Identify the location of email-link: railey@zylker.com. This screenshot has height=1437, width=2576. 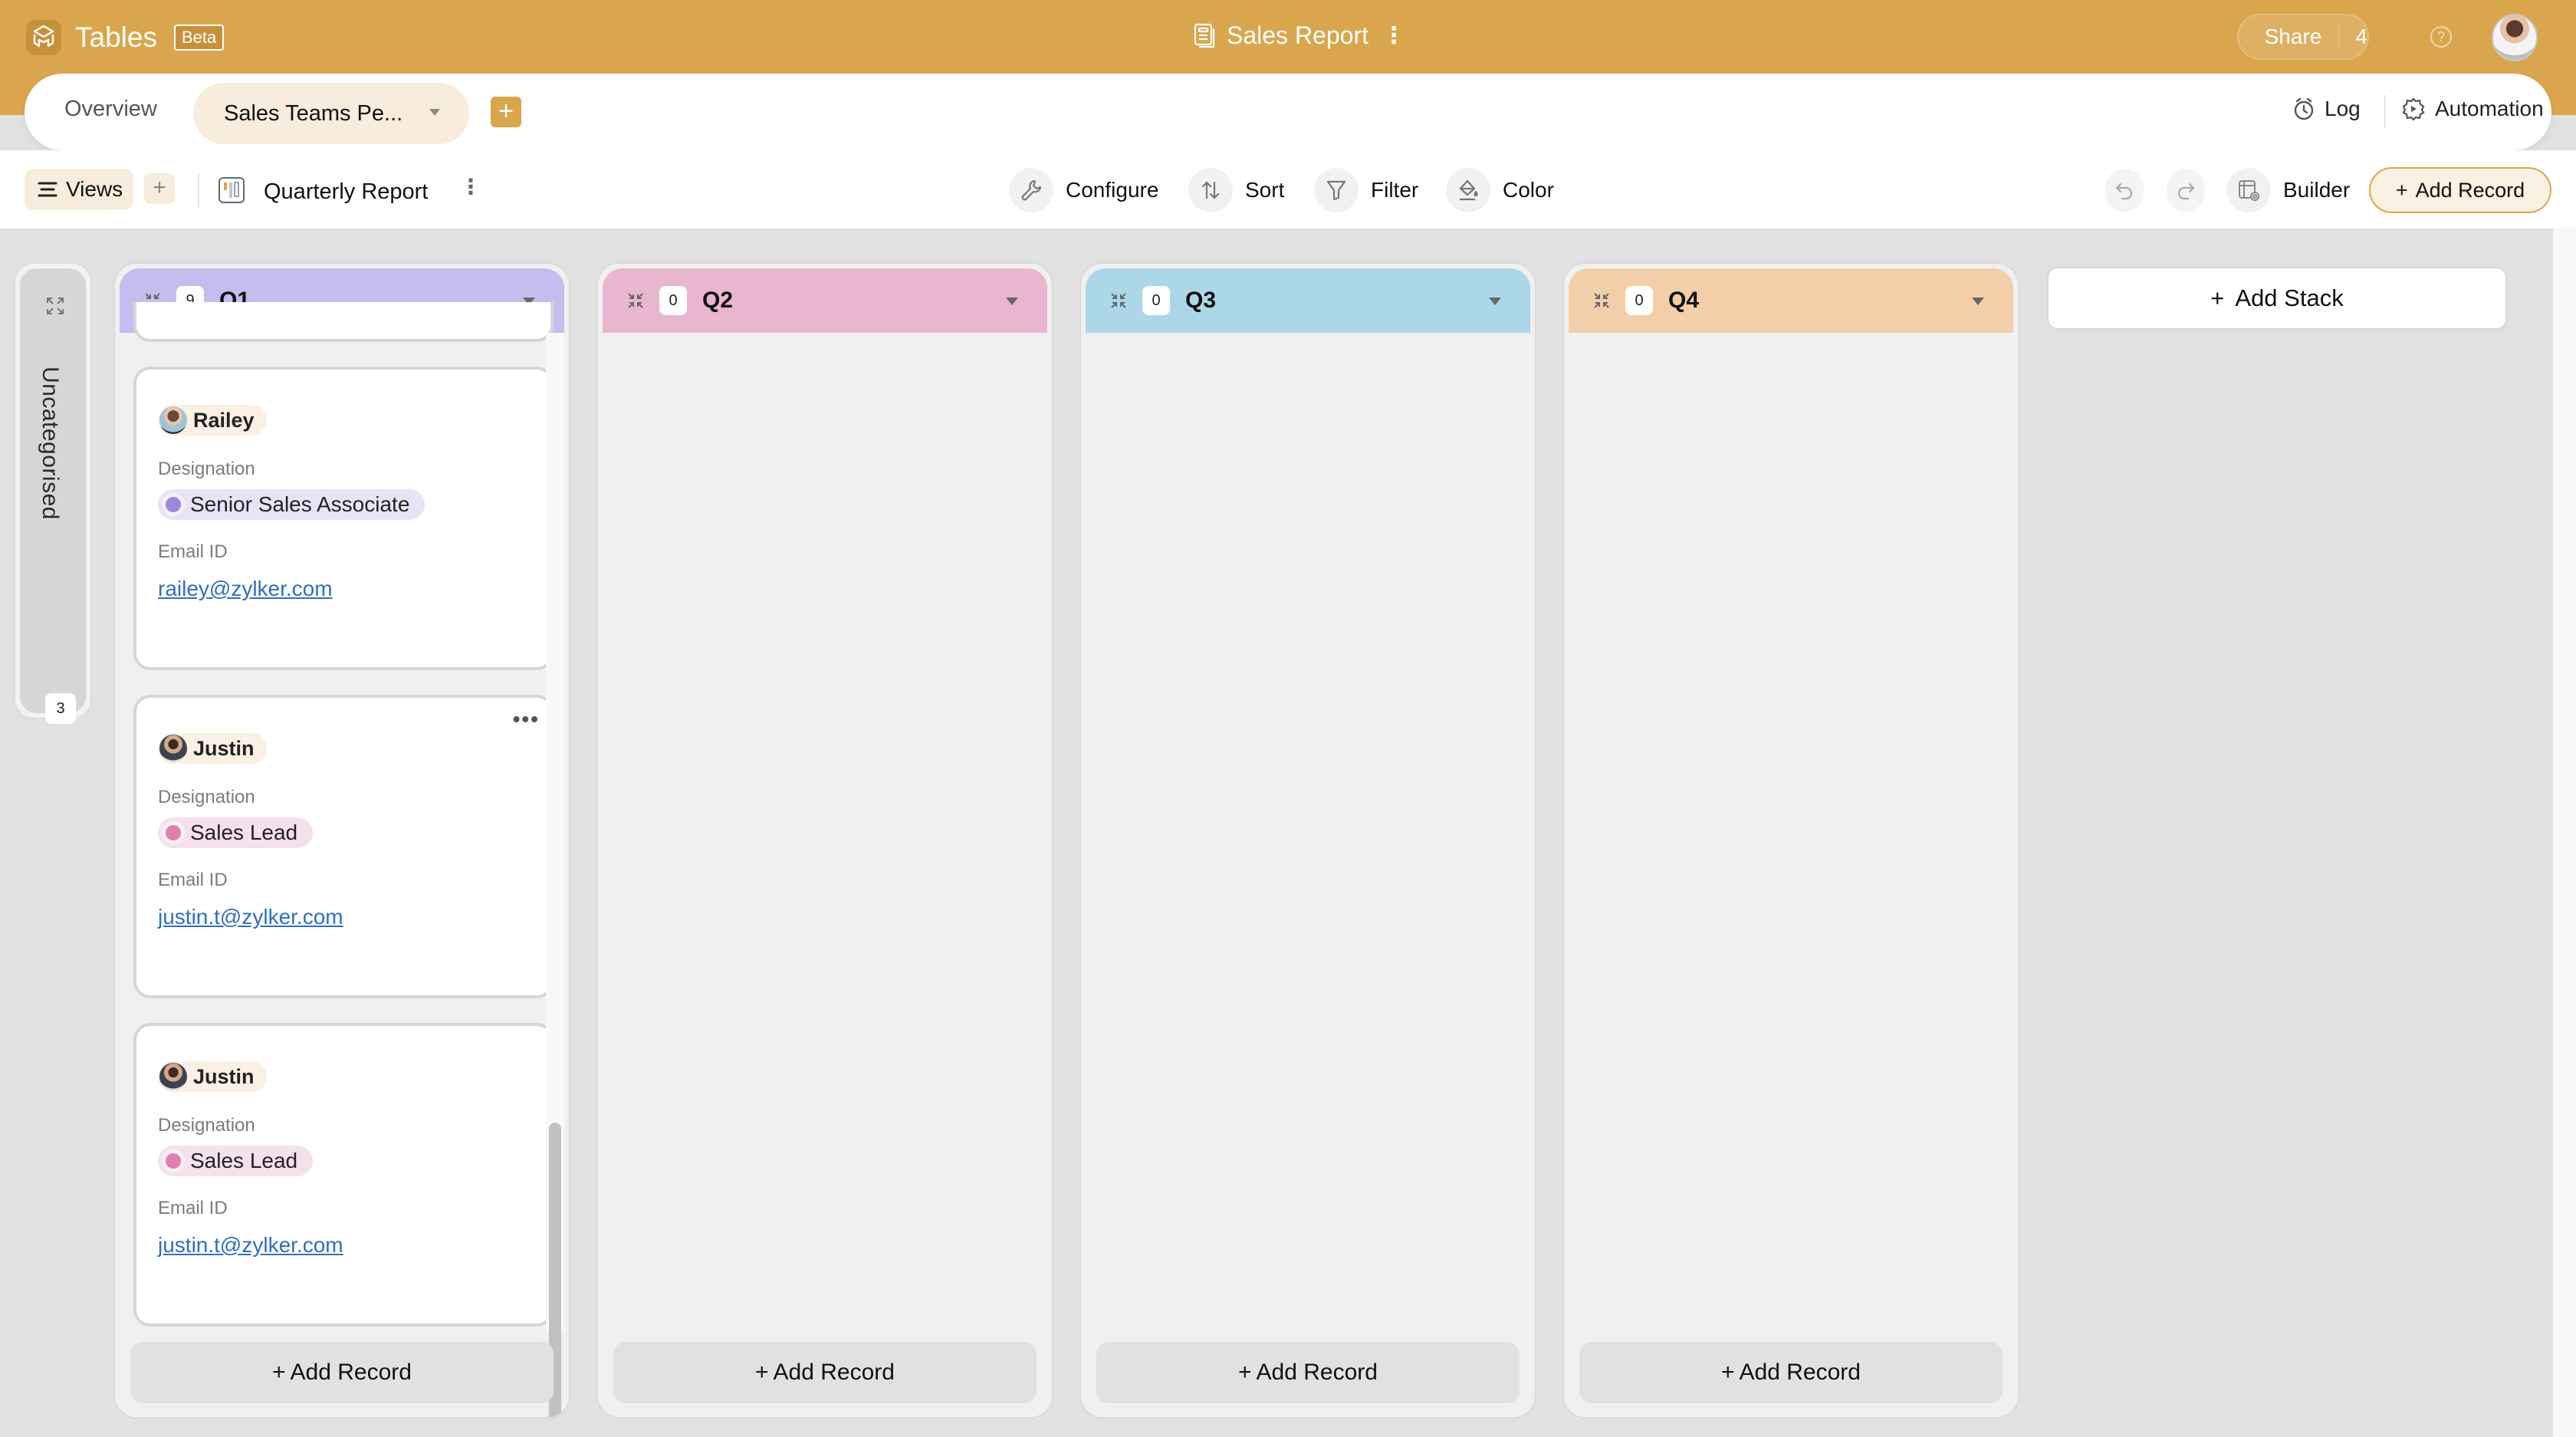
(245, 589).